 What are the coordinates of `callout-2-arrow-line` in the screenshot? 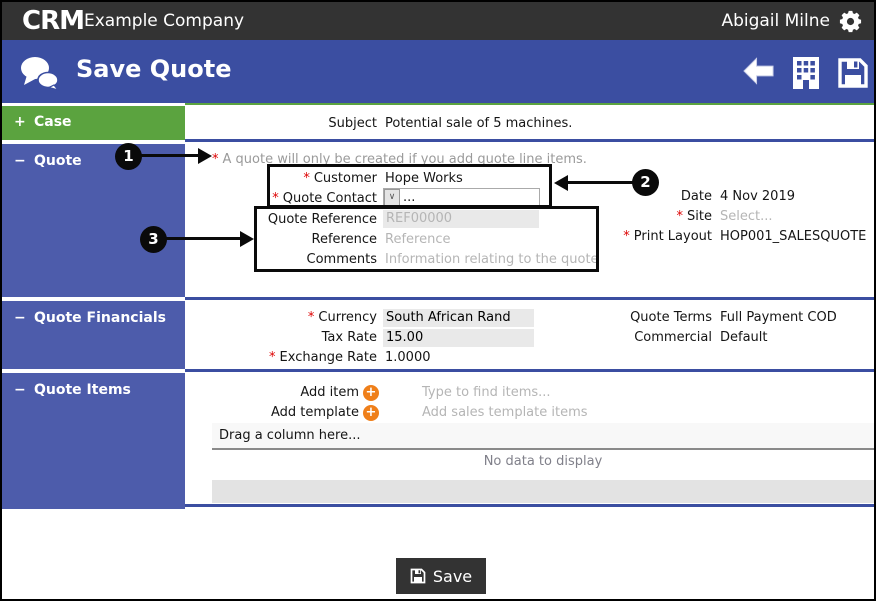 It's located at (601, 182).